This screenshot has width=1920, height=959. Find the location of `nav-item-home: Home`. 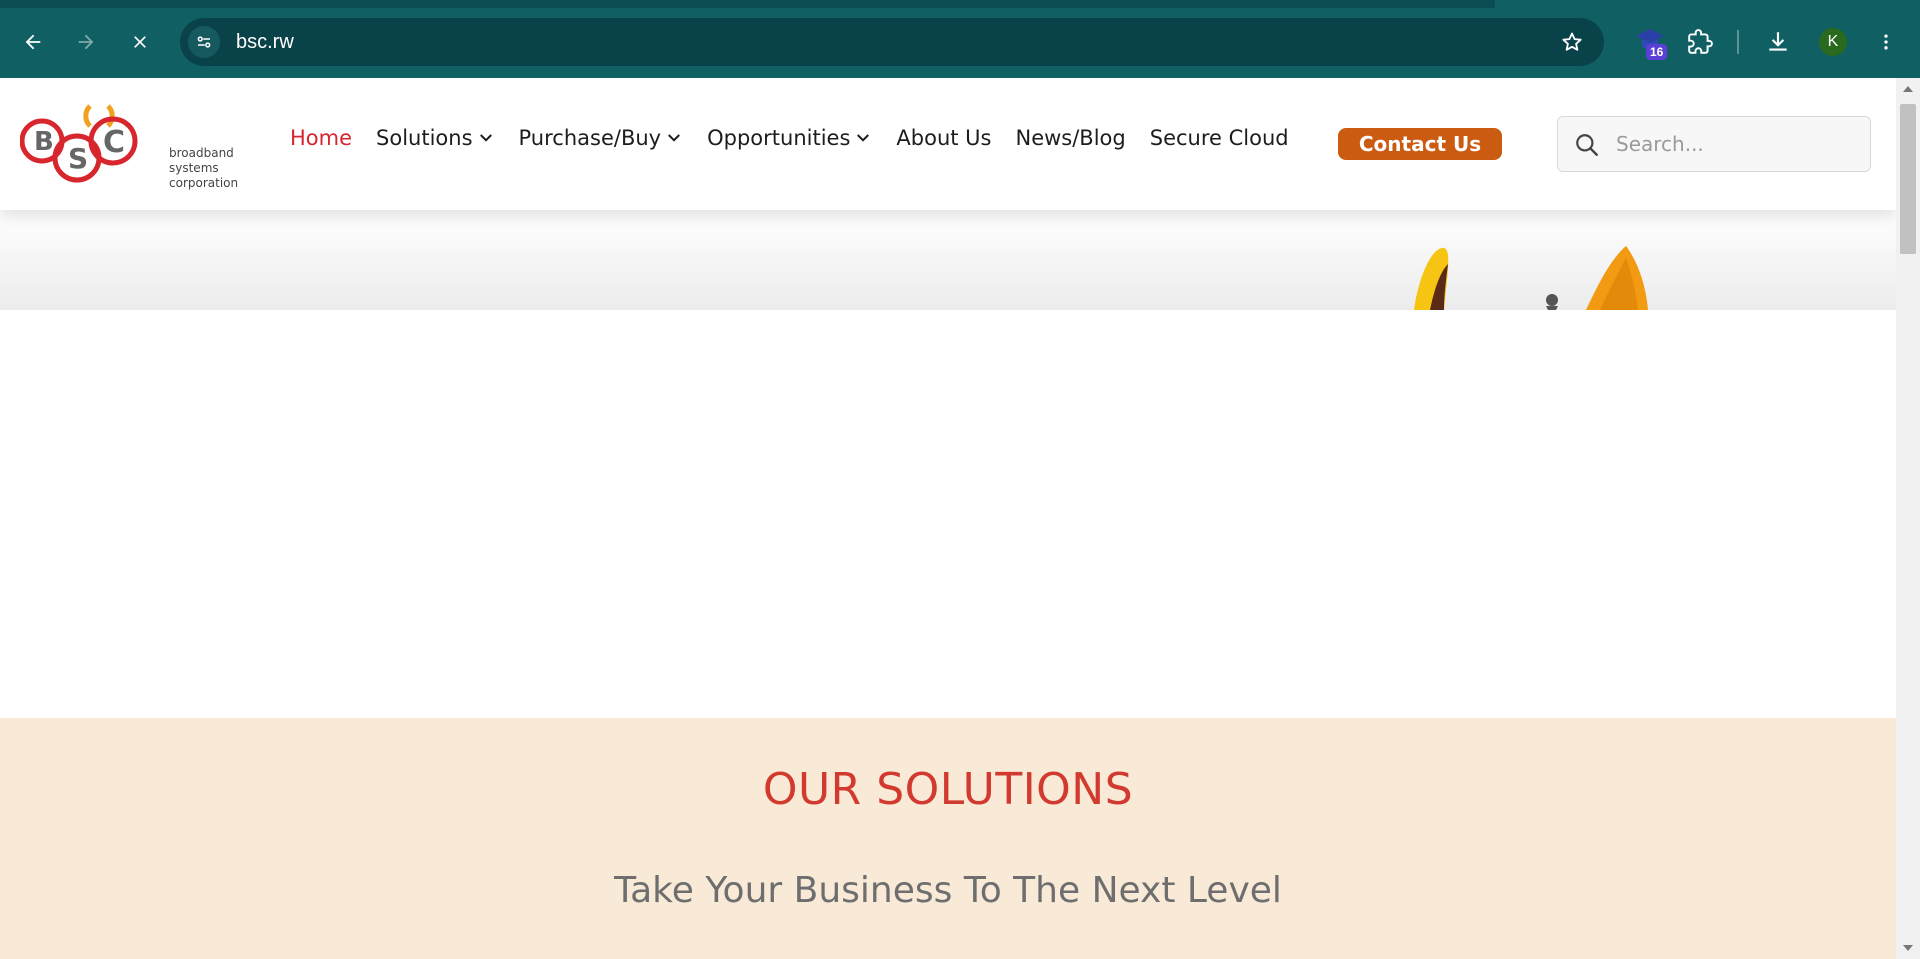

nav-item-home: Home is located at coordinates (321, 138).